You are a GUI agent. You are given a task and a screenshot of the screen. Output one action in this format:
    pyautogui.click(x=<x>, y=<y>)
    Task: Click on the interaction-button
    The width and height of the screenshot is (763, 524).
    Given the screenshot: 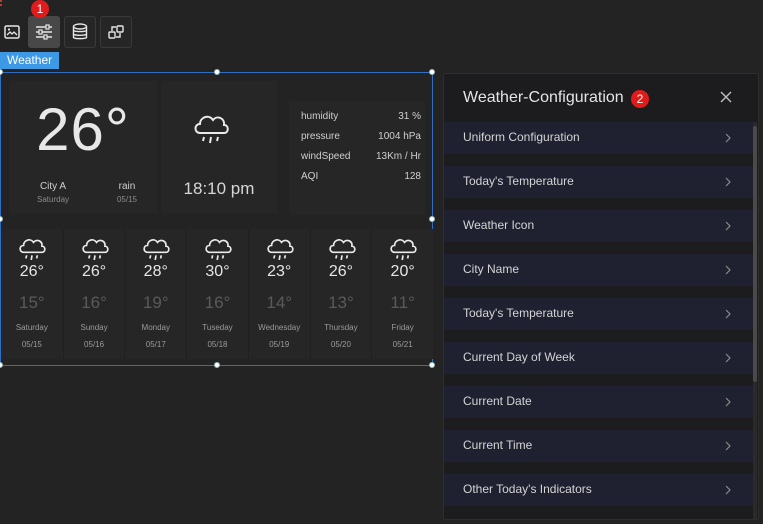 What is the action you would take?
    pyautogui.click(x=116, y=32)
    